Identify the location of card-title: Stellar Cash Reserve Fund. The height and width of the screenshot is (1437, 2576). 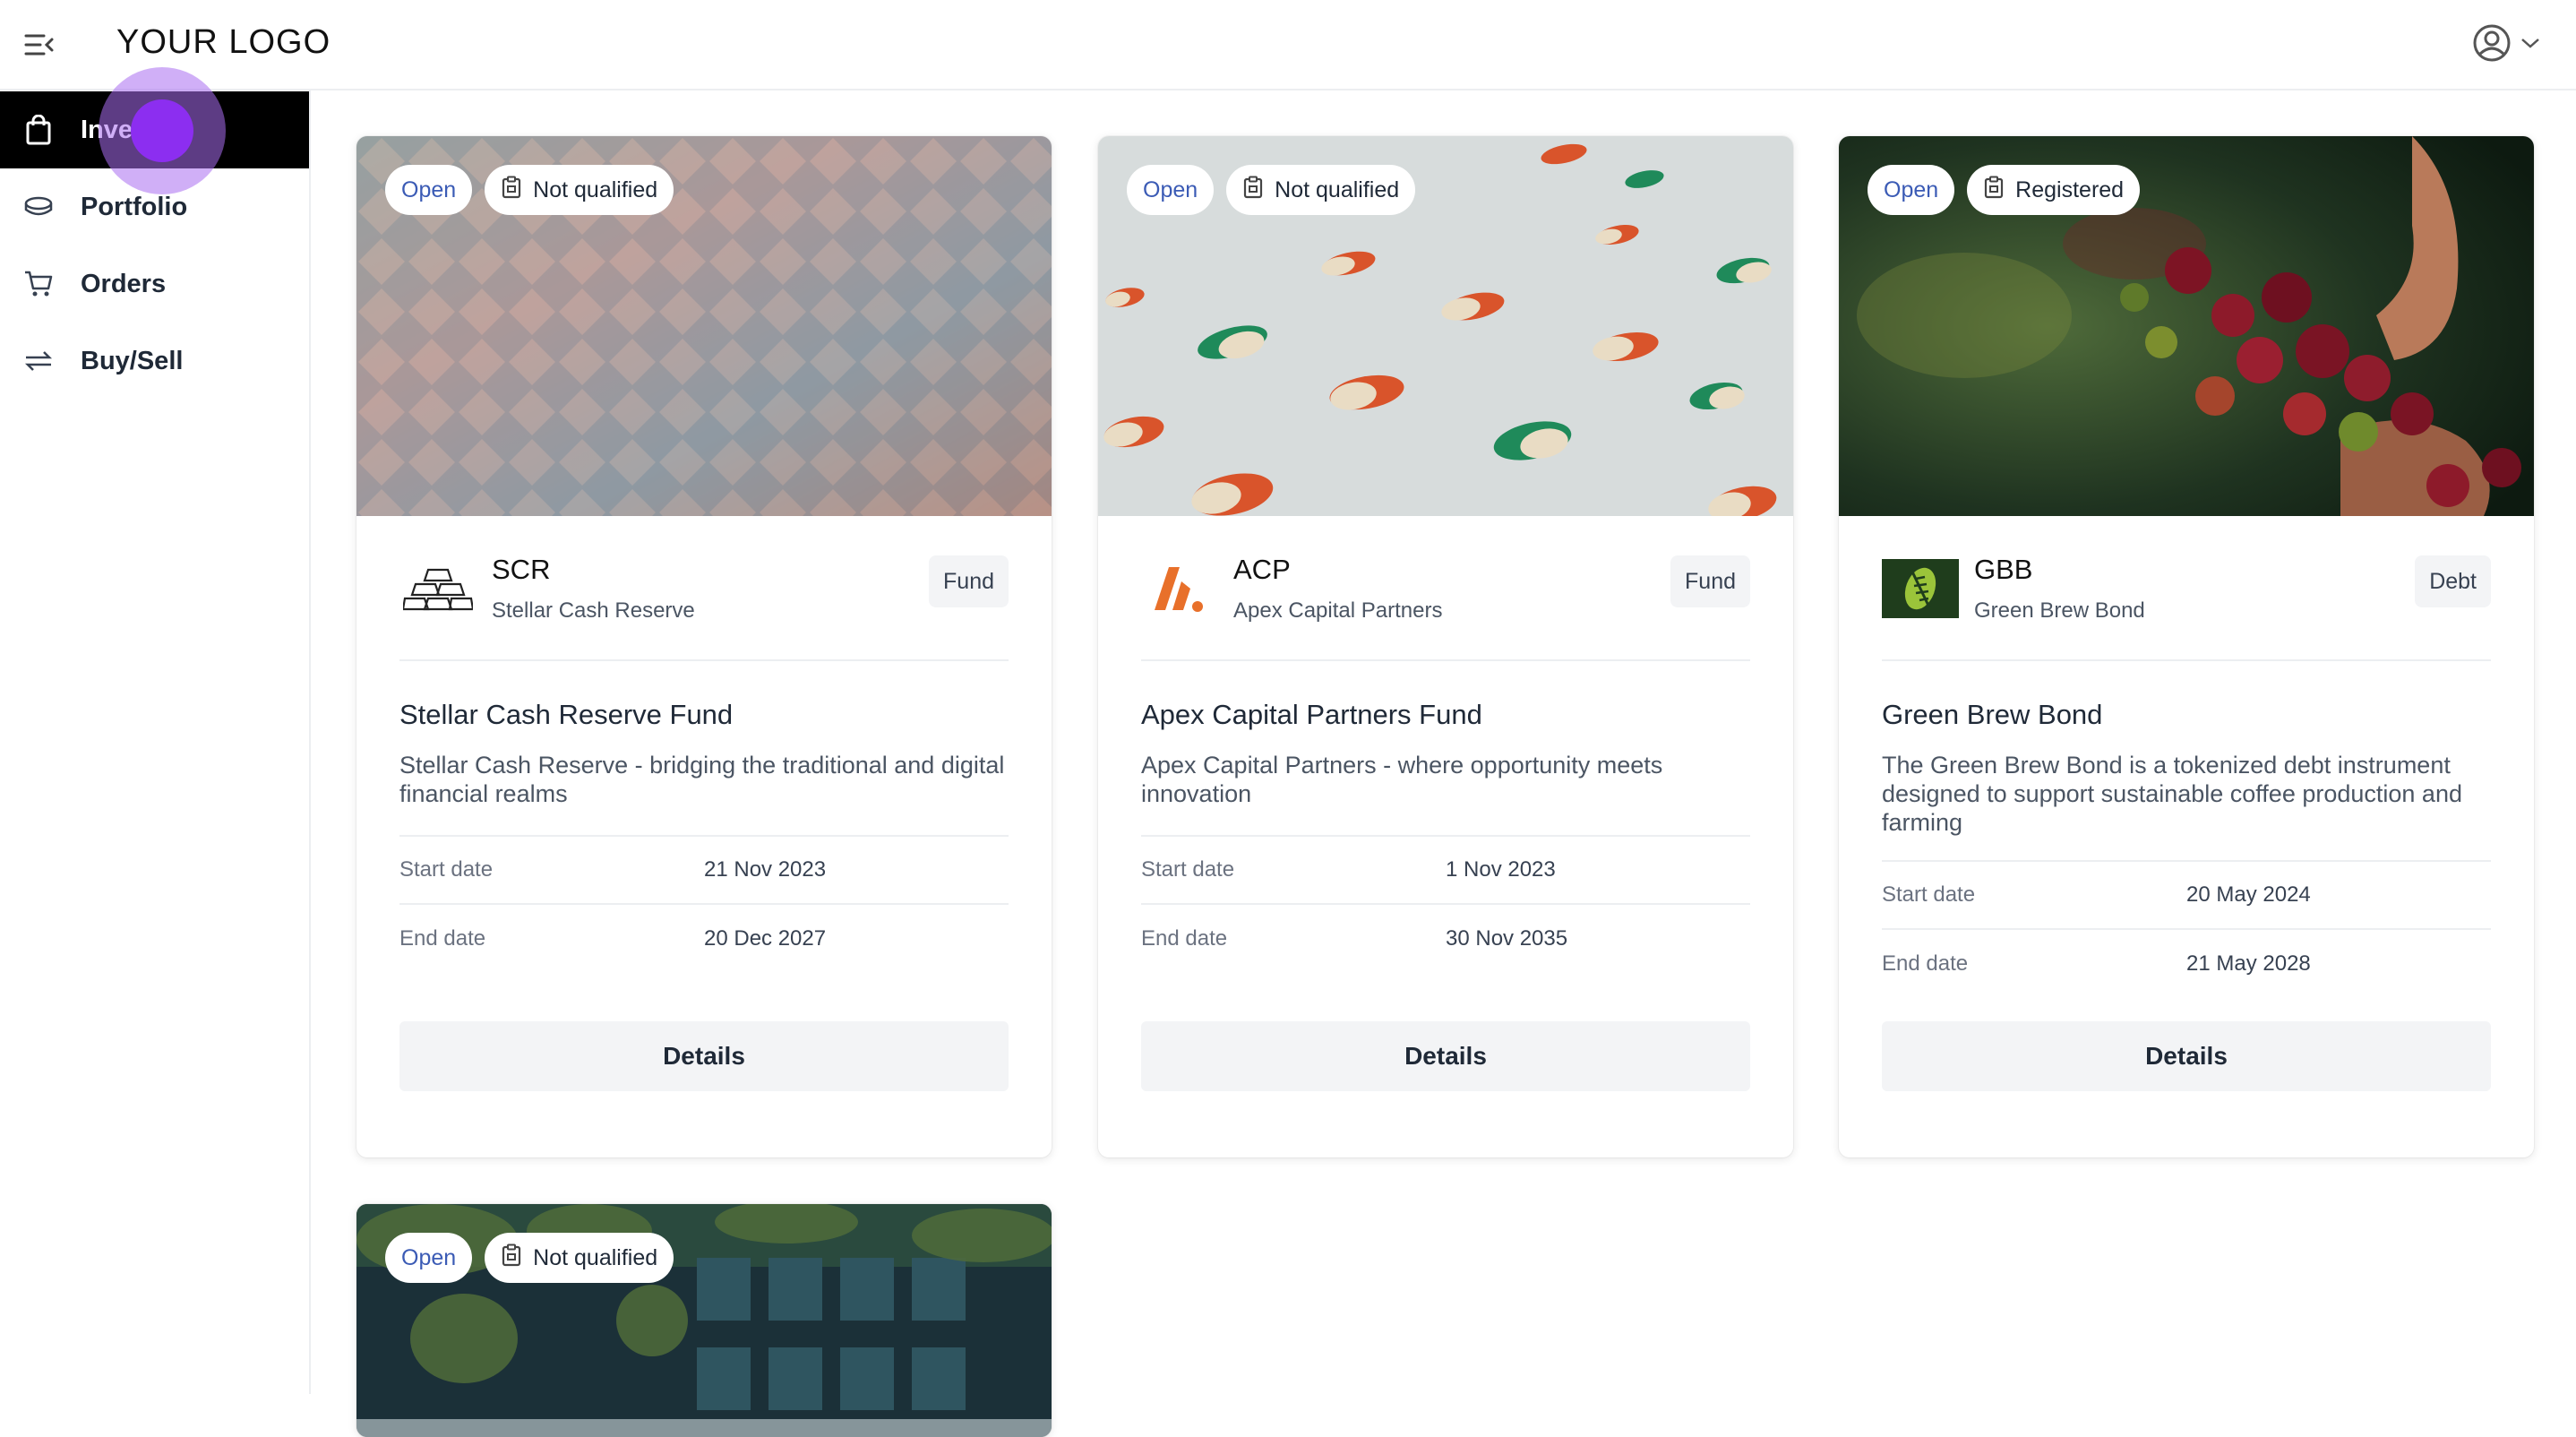
(566, 714).